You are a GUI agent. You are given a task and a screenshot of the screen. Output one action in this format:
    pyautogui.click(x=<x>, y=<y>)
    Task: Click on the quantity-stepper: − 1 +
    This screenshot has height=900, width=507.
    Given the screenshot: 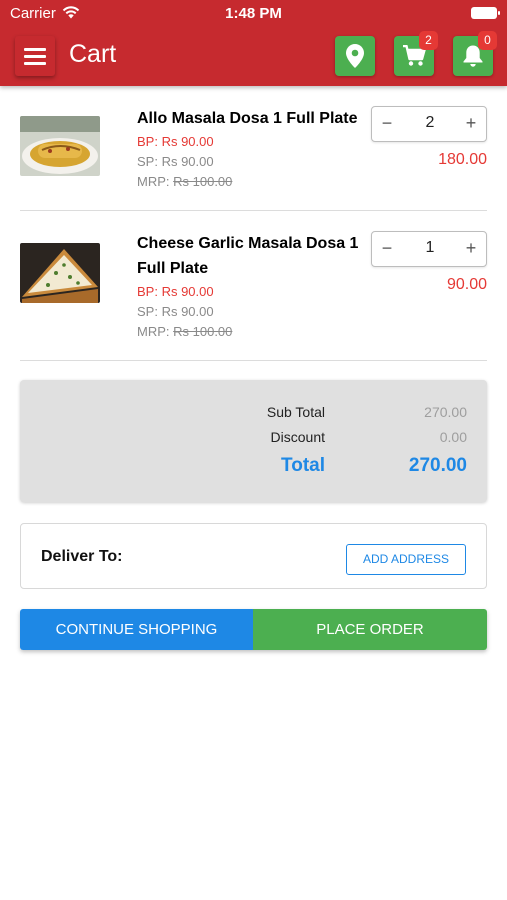 What is the action you would take?
    pyautogui.click(x=429, y=249)
    